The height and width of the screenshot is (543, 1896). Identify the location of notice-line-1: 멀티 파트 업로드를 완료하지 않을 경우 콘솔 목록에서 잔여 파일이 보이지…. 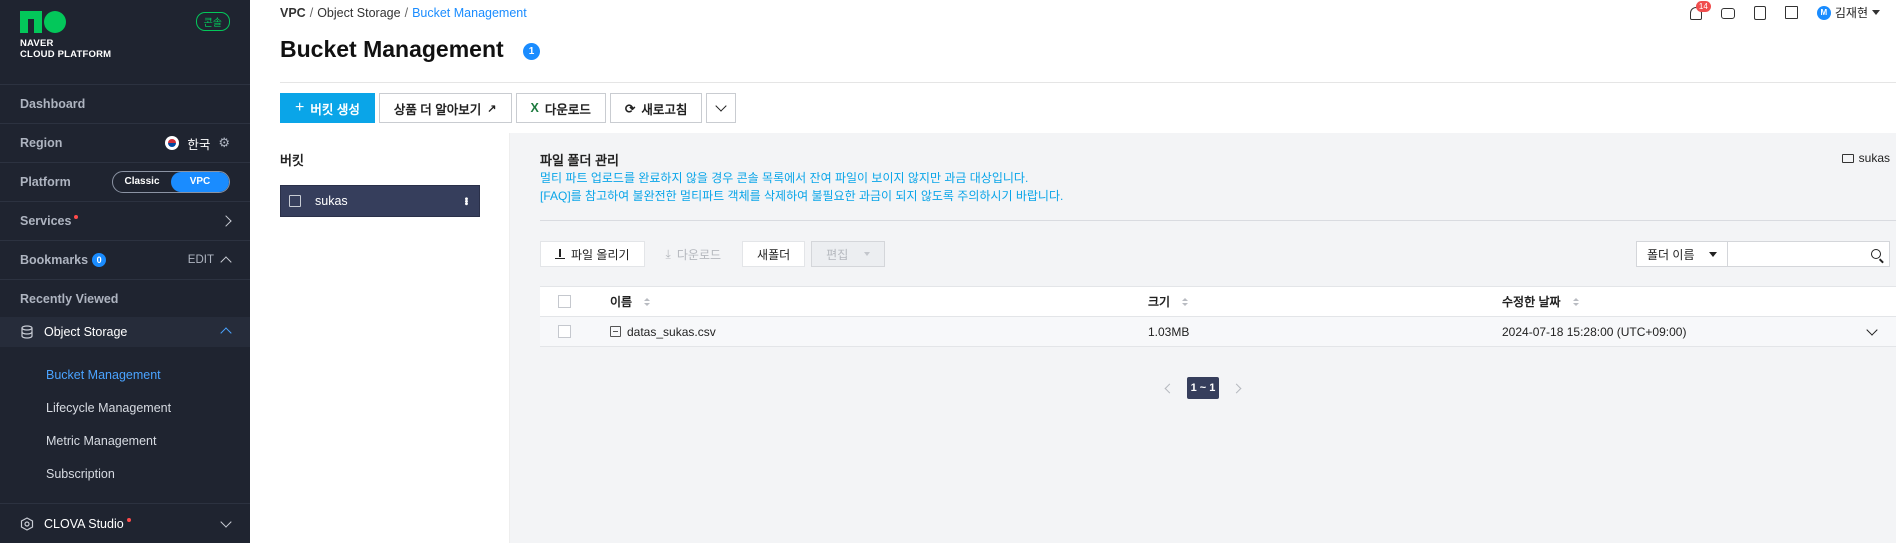
(784, 178).